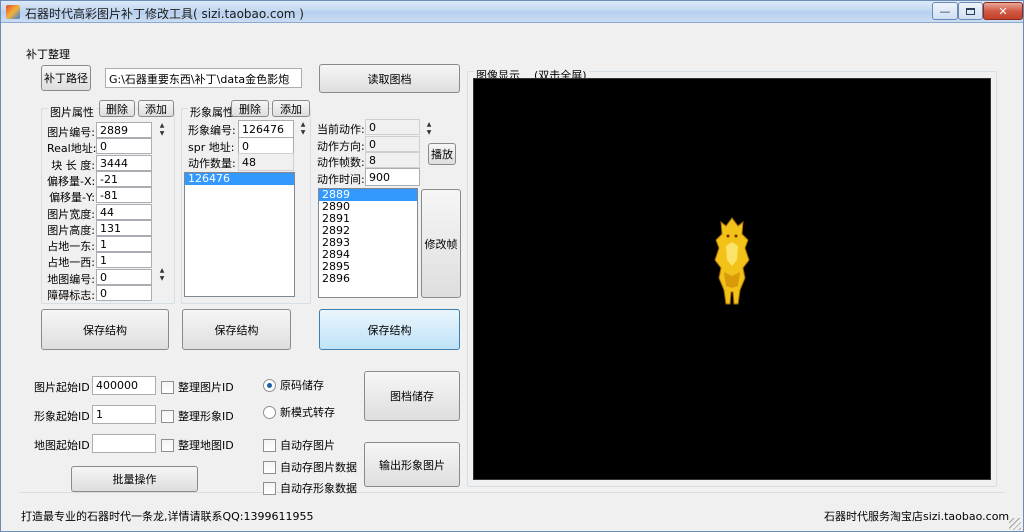 This screenshot has width=1024, height=532. What do you see at coordinates (72, 197) in the screenshot?
I see `image-field-label: 偏移量-Y:` at bounding box center [72, 197].